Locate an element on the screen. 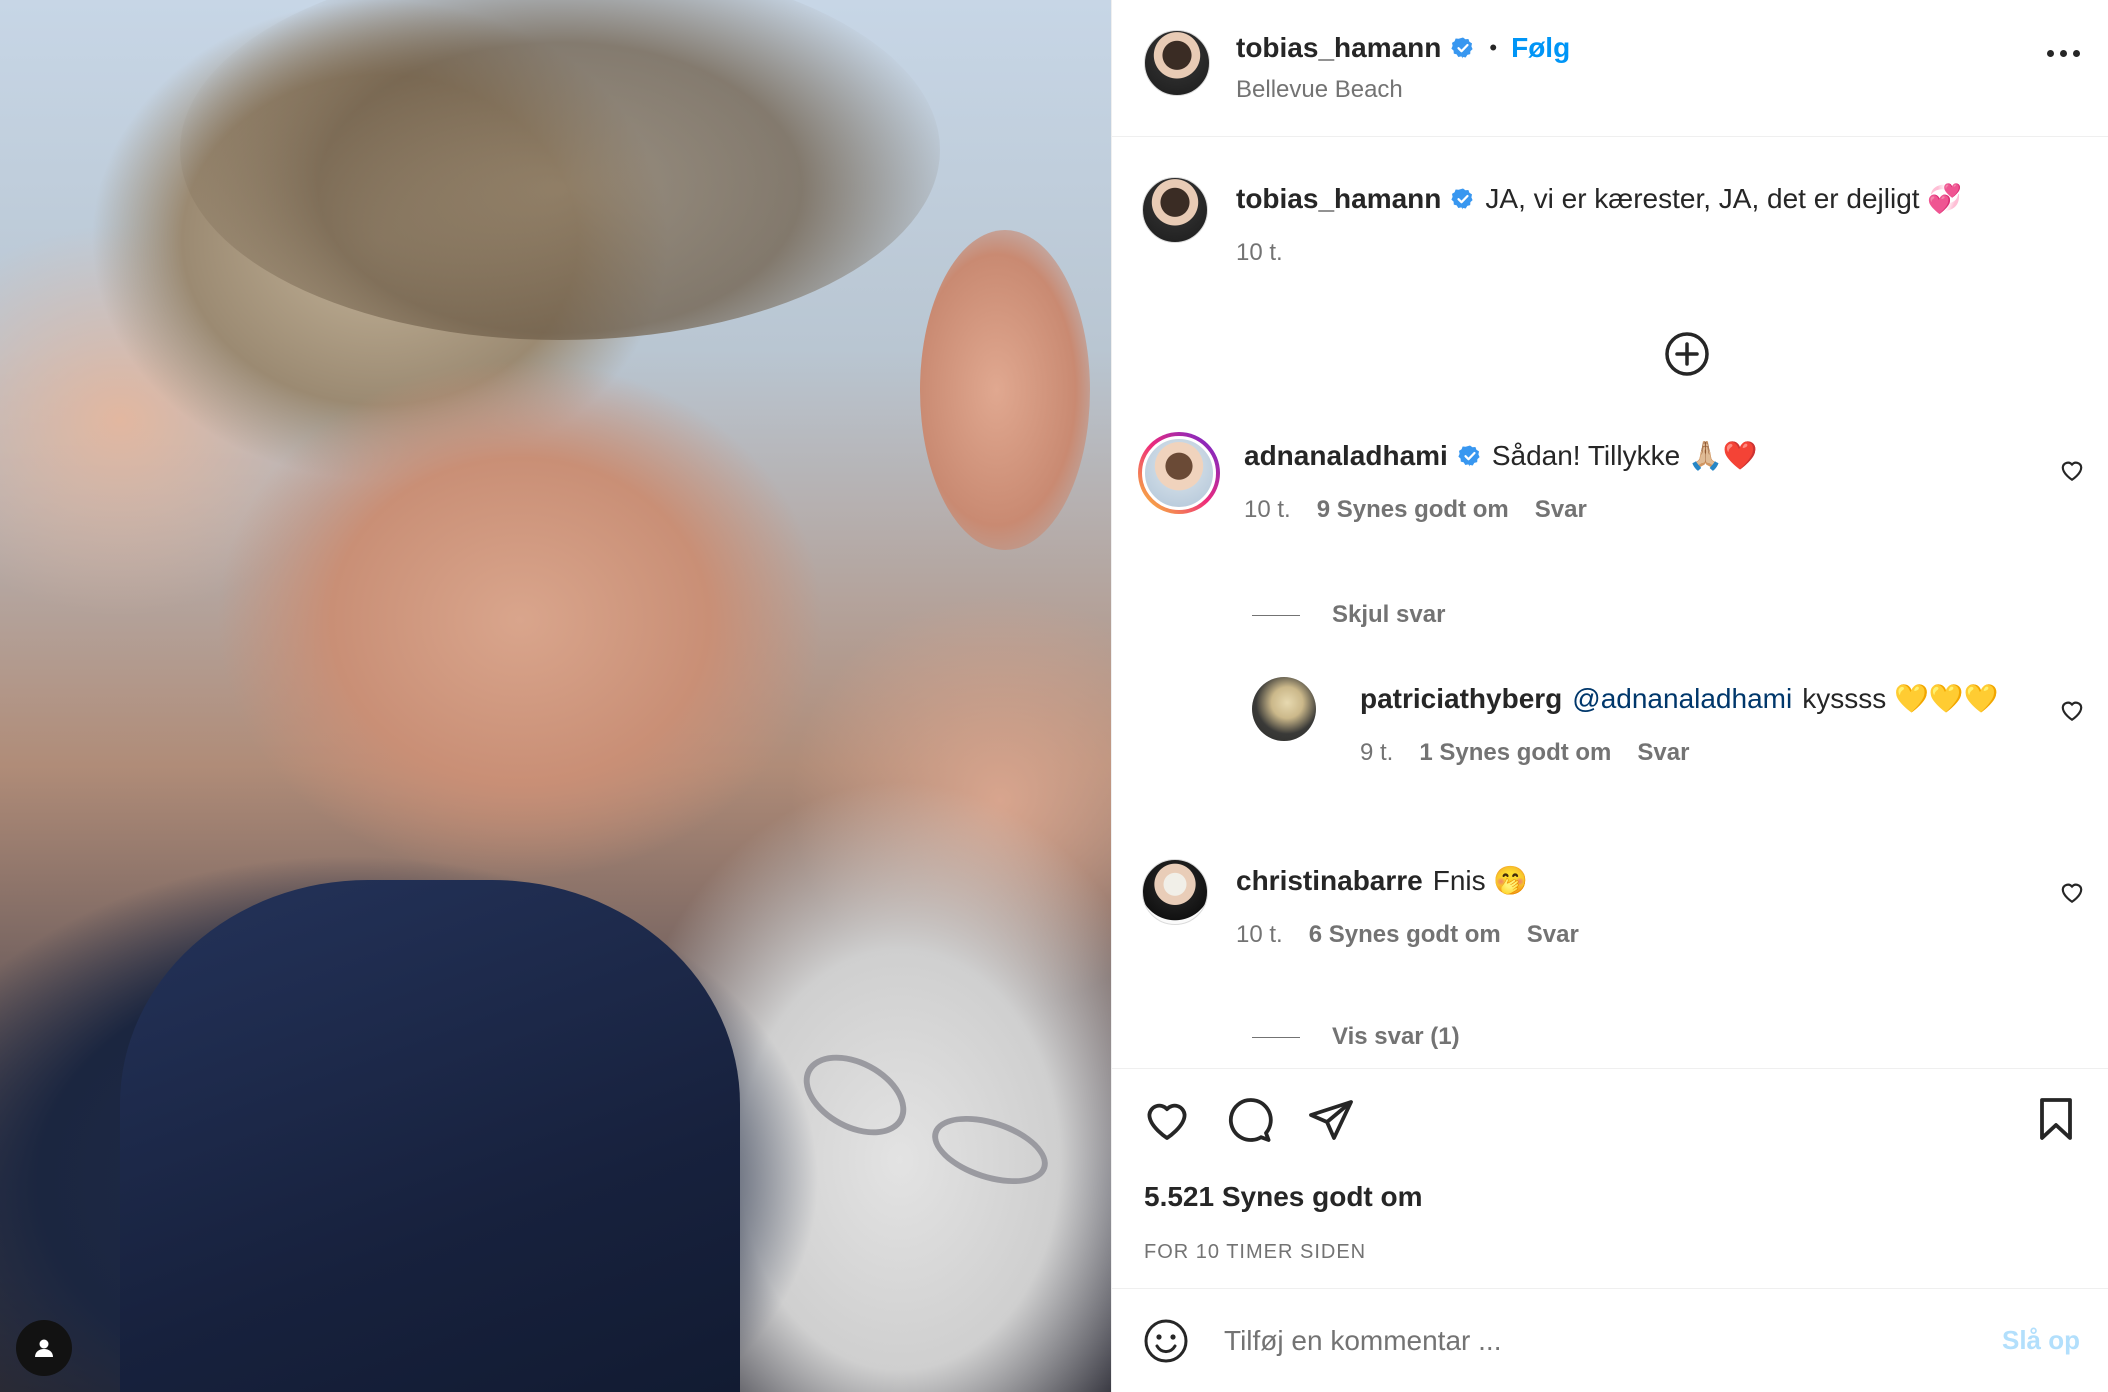 This screenshot has height=1392, width=2108. reply-time: 9 t. is located at coordinates (1377, 752).